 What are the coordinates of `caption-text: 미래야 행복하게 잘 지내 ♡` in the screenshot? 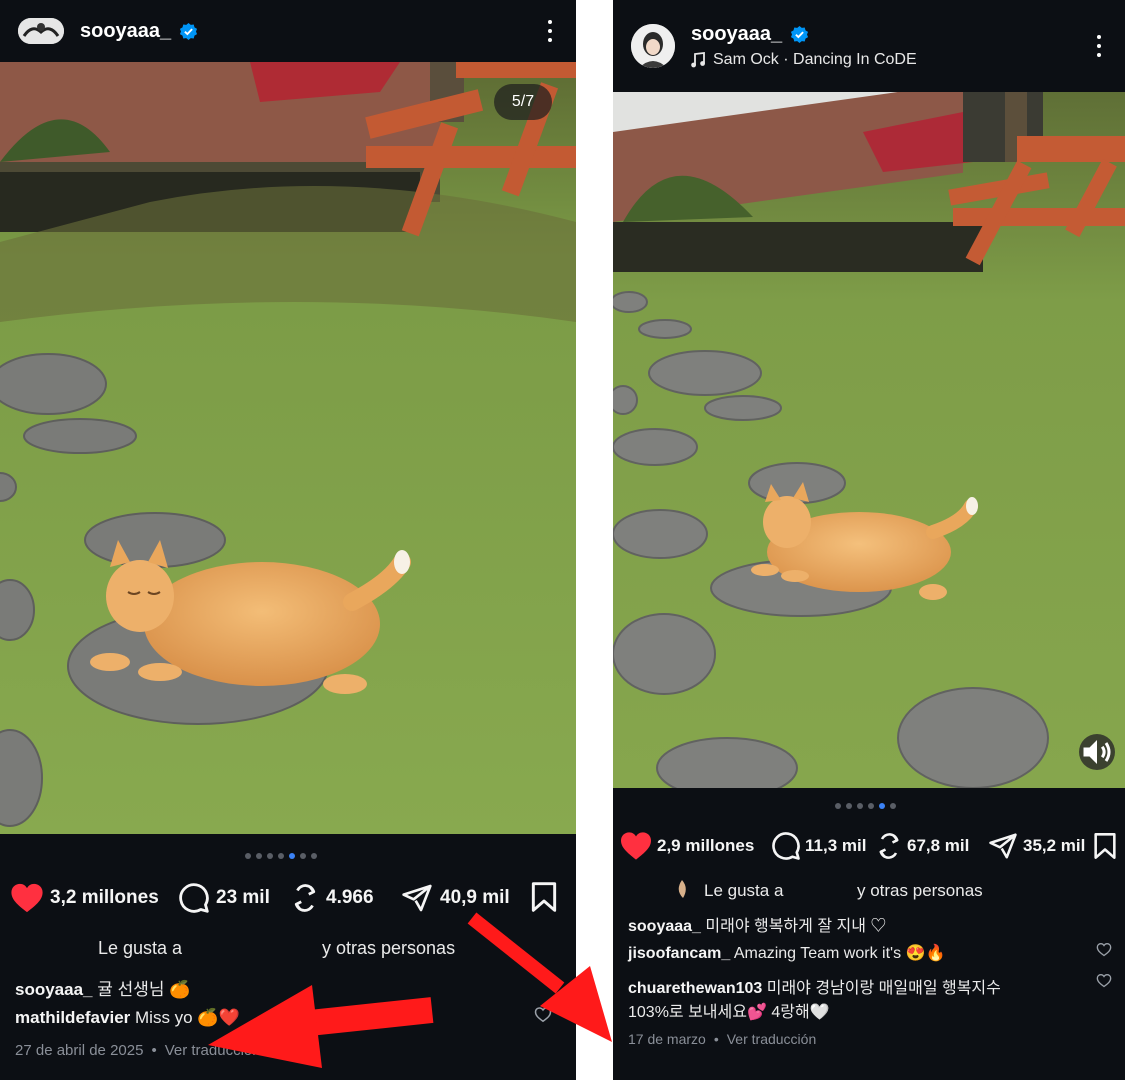 It's located at (796, 926).